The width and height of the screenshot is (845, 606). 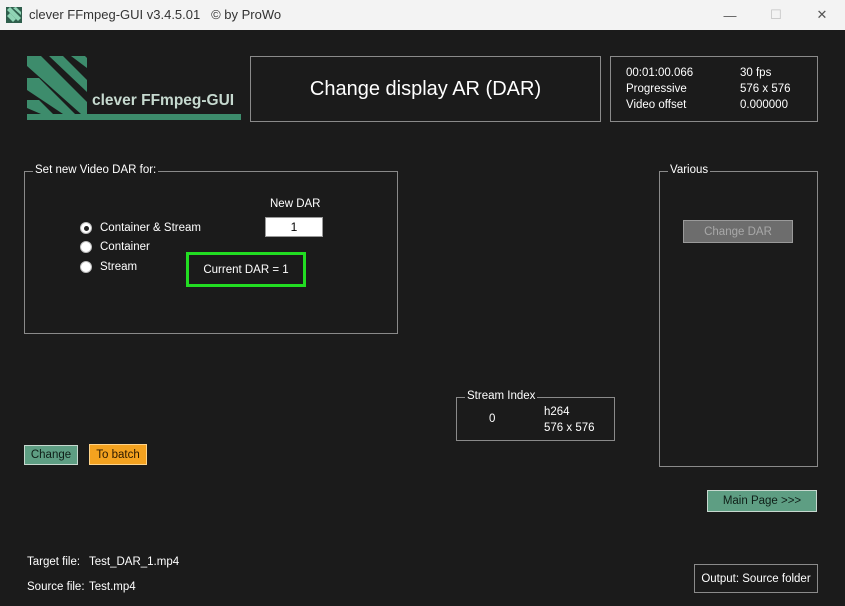 What do you see at coordinates (656, 89) in the screenshot?
I see `scan-type-value: Progressive` at bounding box center [656, 89].